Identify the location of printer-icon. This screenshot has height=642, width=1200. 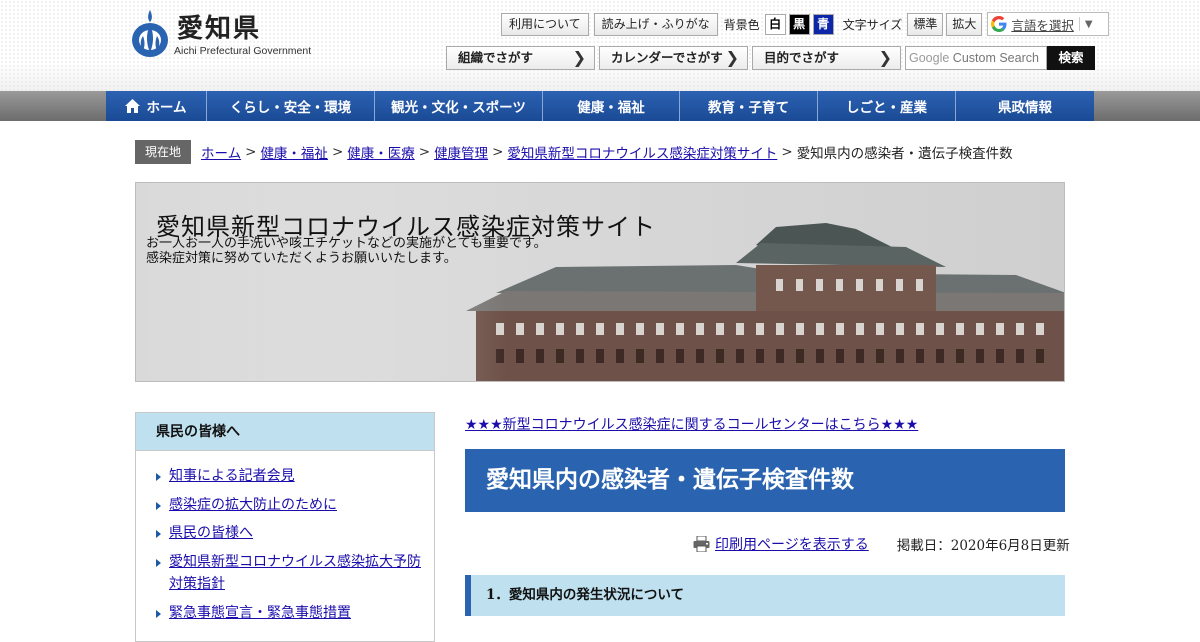
(701, 544).